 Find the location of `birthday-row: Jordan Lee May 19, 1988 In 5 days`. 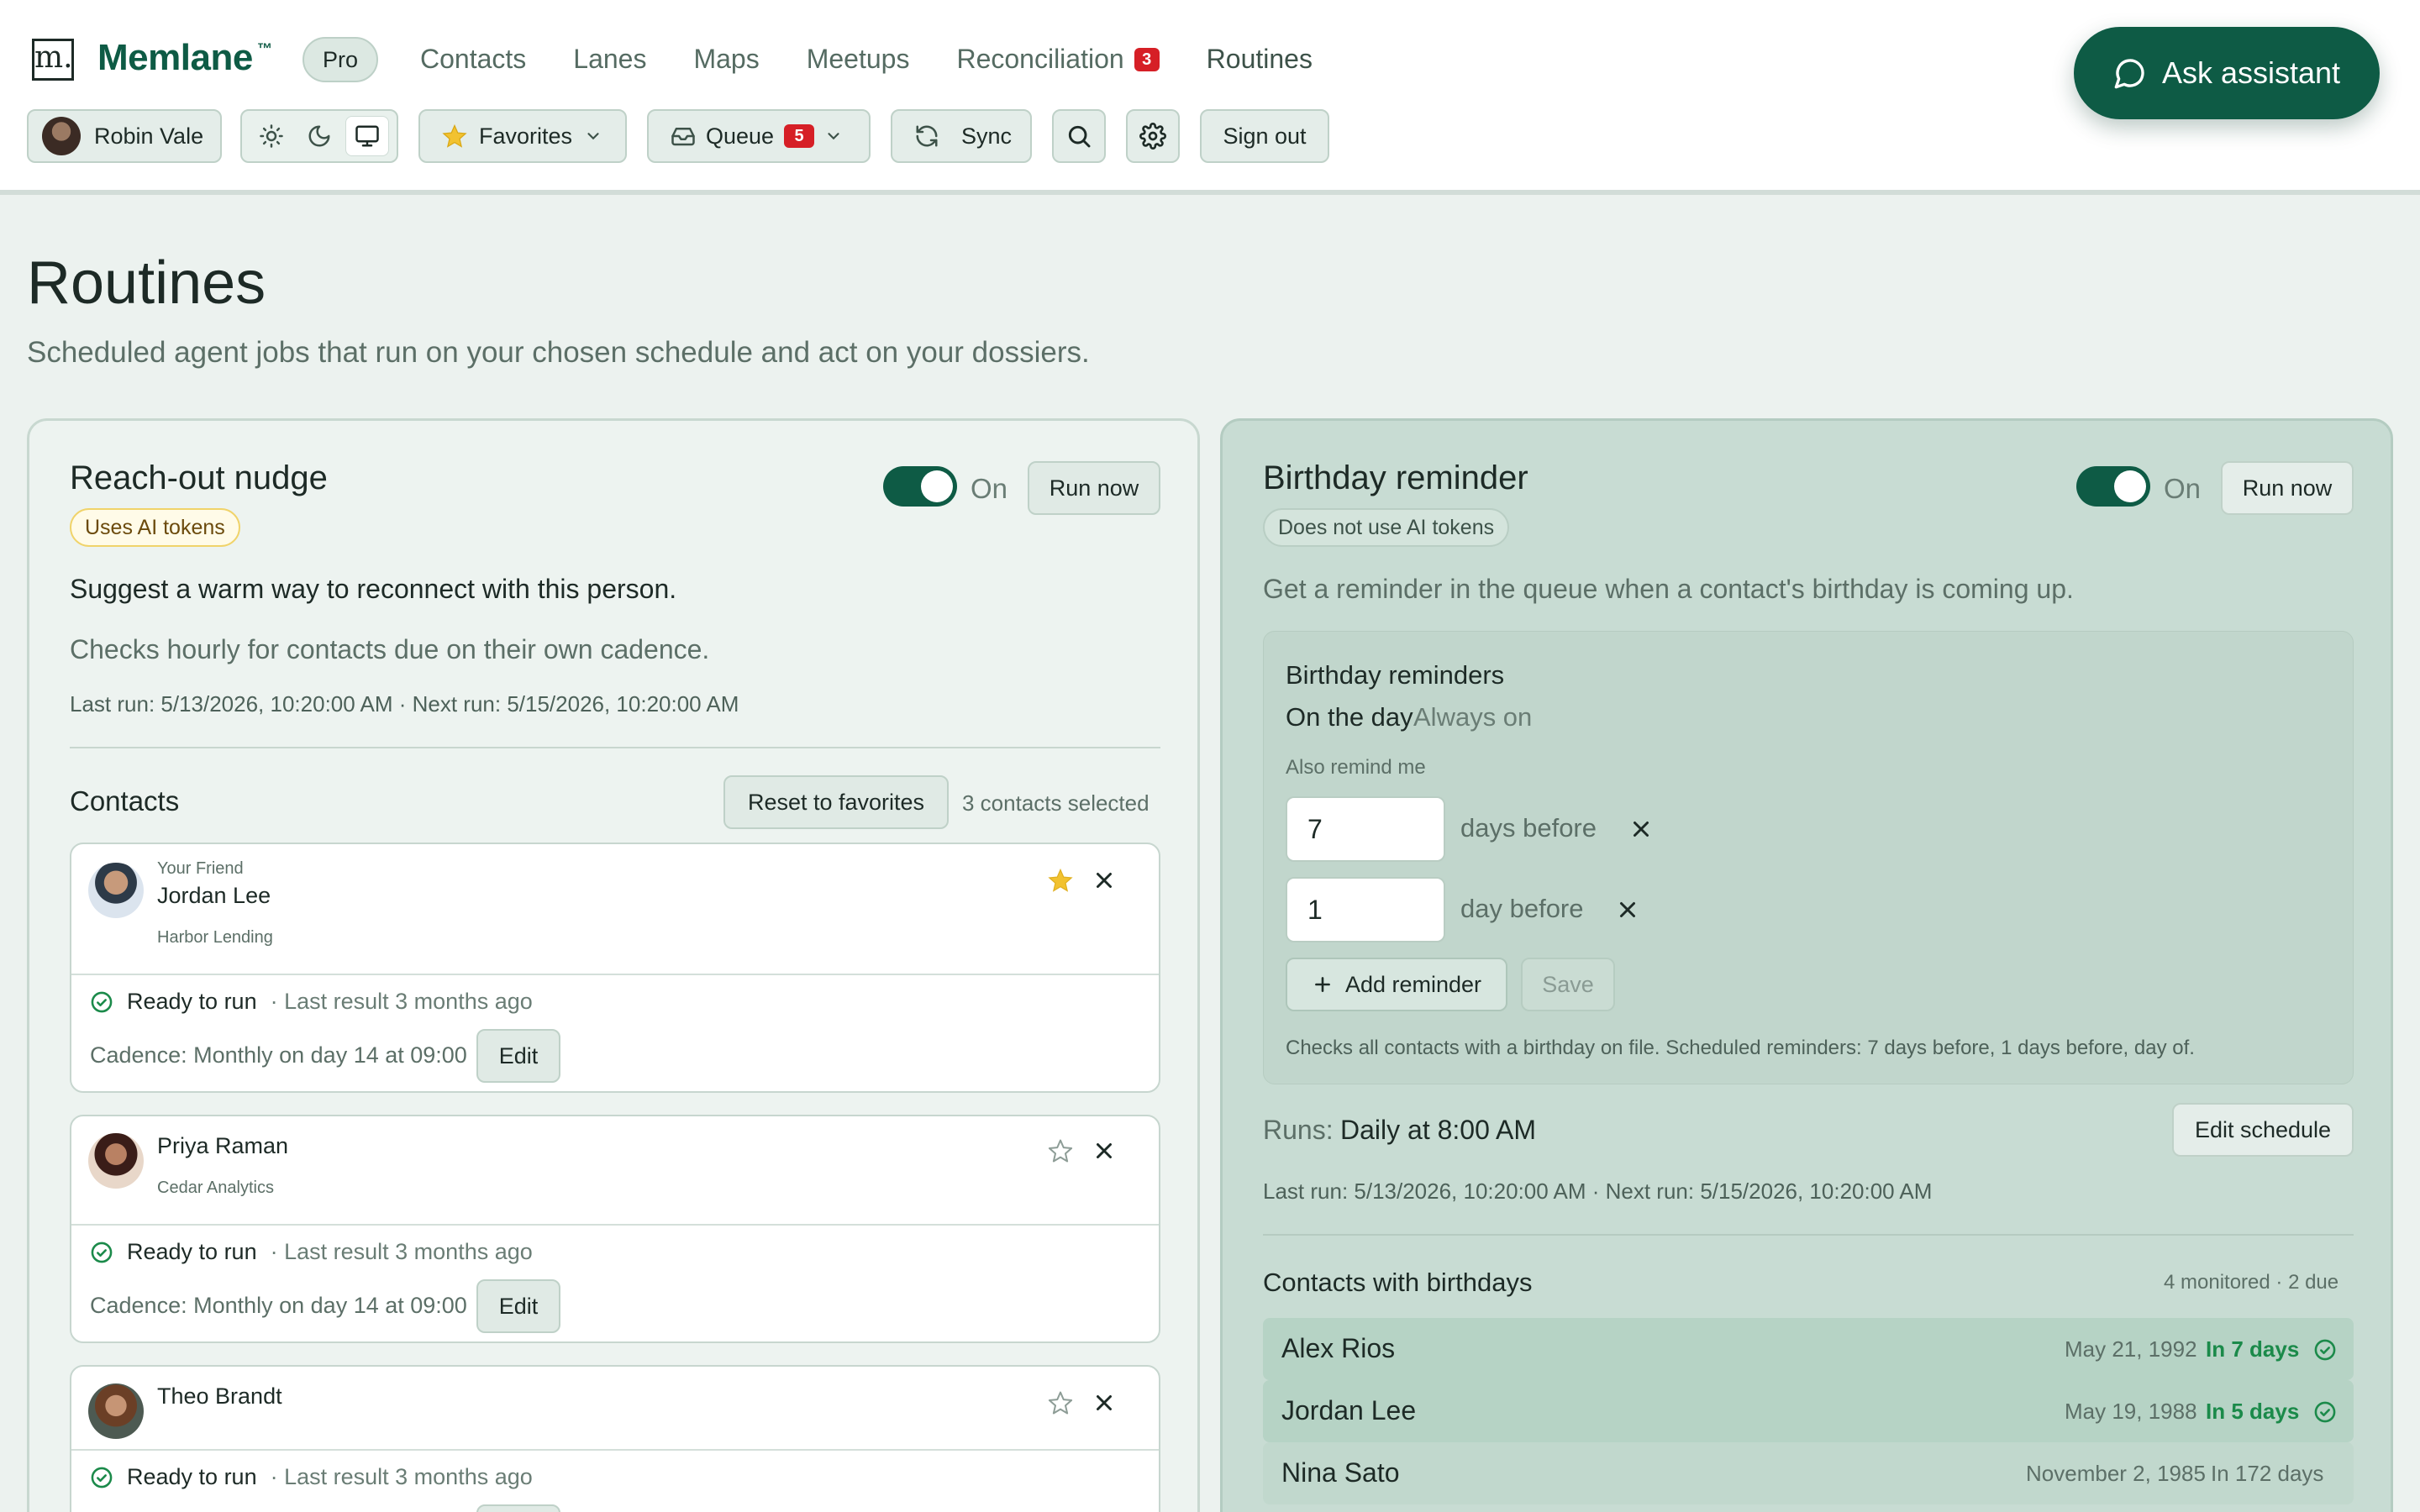

birthday-row: Jordan Lee May 19, 1988 In 5 days is located at coordinates (1808, 1411).